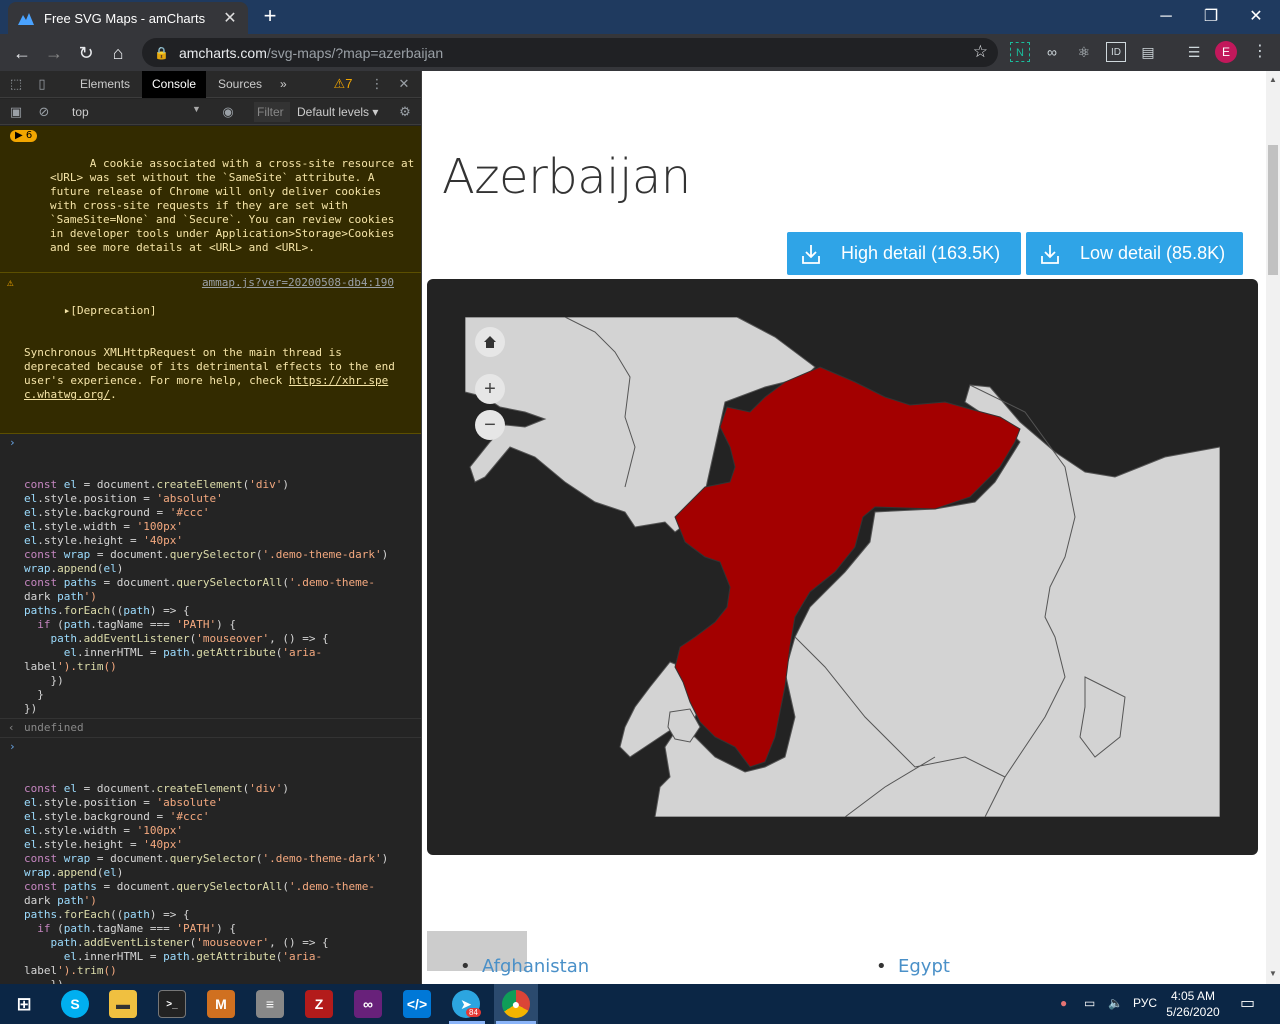 The width and height of the screenshot is (1280, 1024). I want to click on home-icon, so click(490, 342).